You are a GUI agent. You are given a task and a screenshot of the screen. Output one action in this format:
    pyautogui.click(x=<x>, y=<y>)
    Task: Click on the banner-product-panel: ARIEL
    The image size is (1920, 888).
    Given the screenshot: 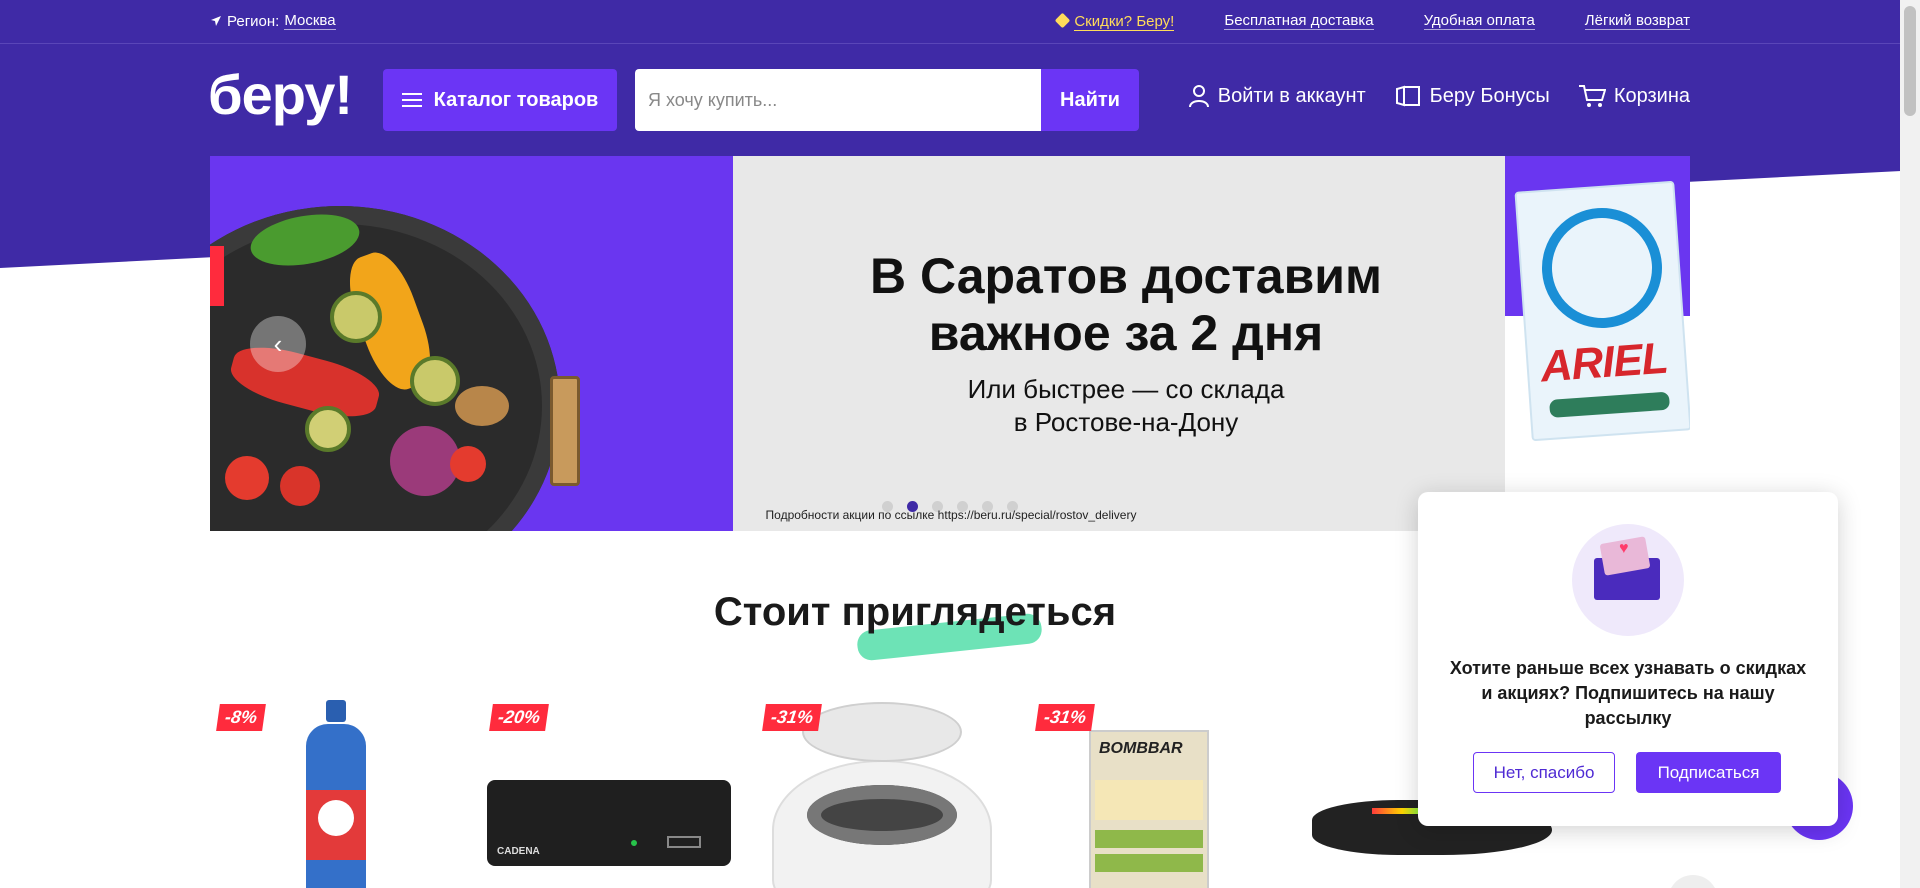 What is the action you would take?
    pyautogui.click(x=1597, y=343)
    